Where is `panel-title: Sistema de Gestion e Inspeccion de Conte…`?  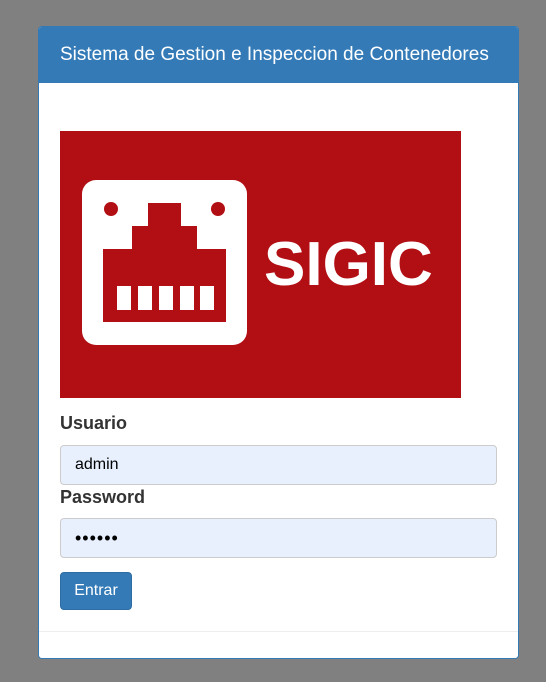
panel-title: Sistema de Gestion e Inspeccion de Conte… is located at coordinates (278, 55).